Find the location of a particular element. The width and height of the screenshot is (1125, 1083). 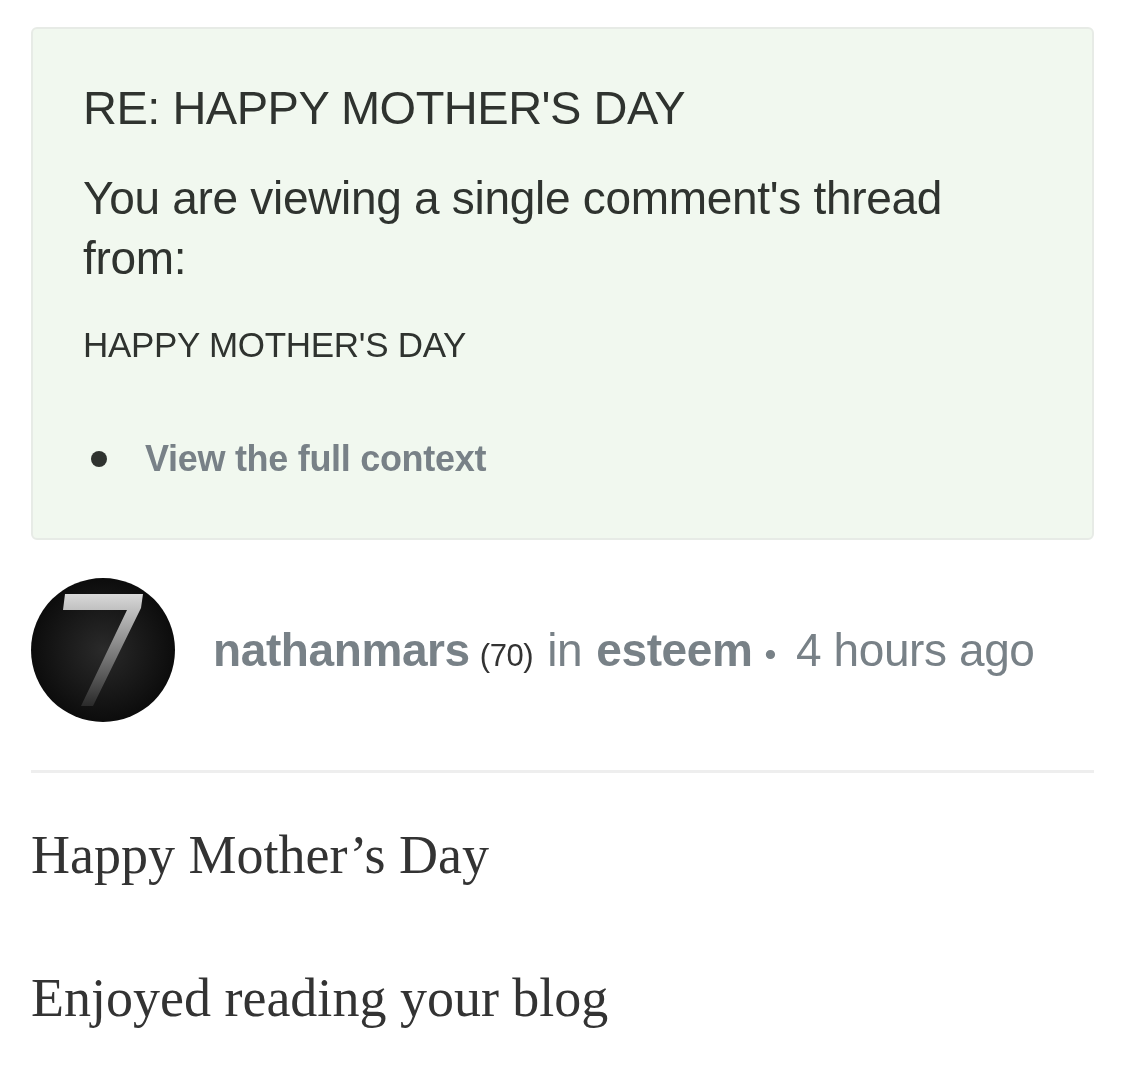

preposition-text: in is located at coordinates (565, 650).